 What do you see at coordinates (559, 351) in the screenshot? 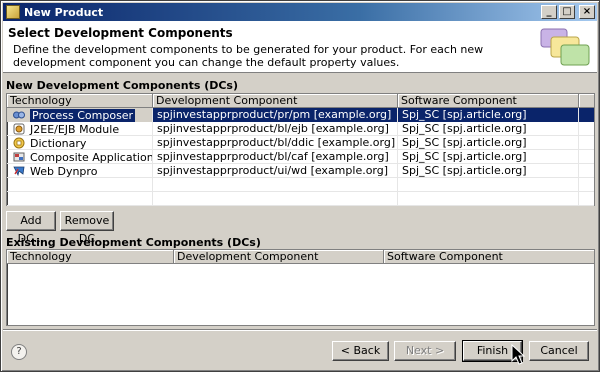
I see `cancel-button: Cancel` at bounding box center [559, 351].